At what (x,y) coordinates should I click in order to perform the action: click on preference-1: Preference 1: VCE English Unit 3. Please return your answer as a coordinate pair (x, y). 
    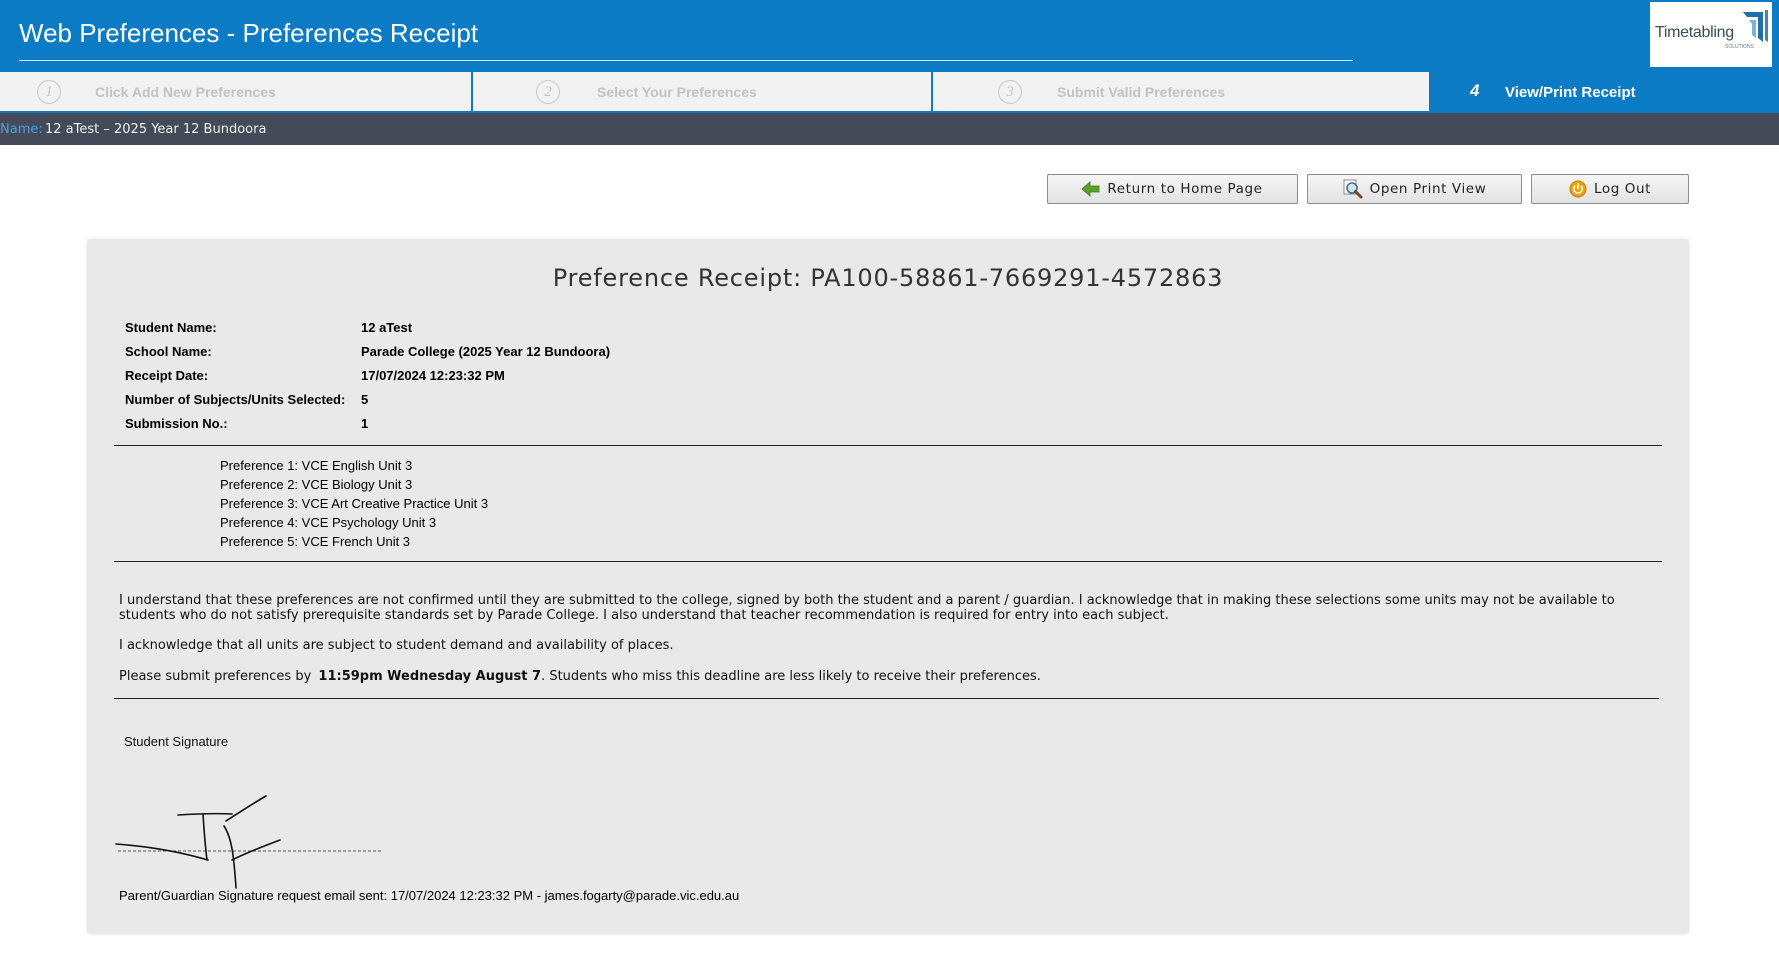
    Looking at the image, I should click on (316, 465).